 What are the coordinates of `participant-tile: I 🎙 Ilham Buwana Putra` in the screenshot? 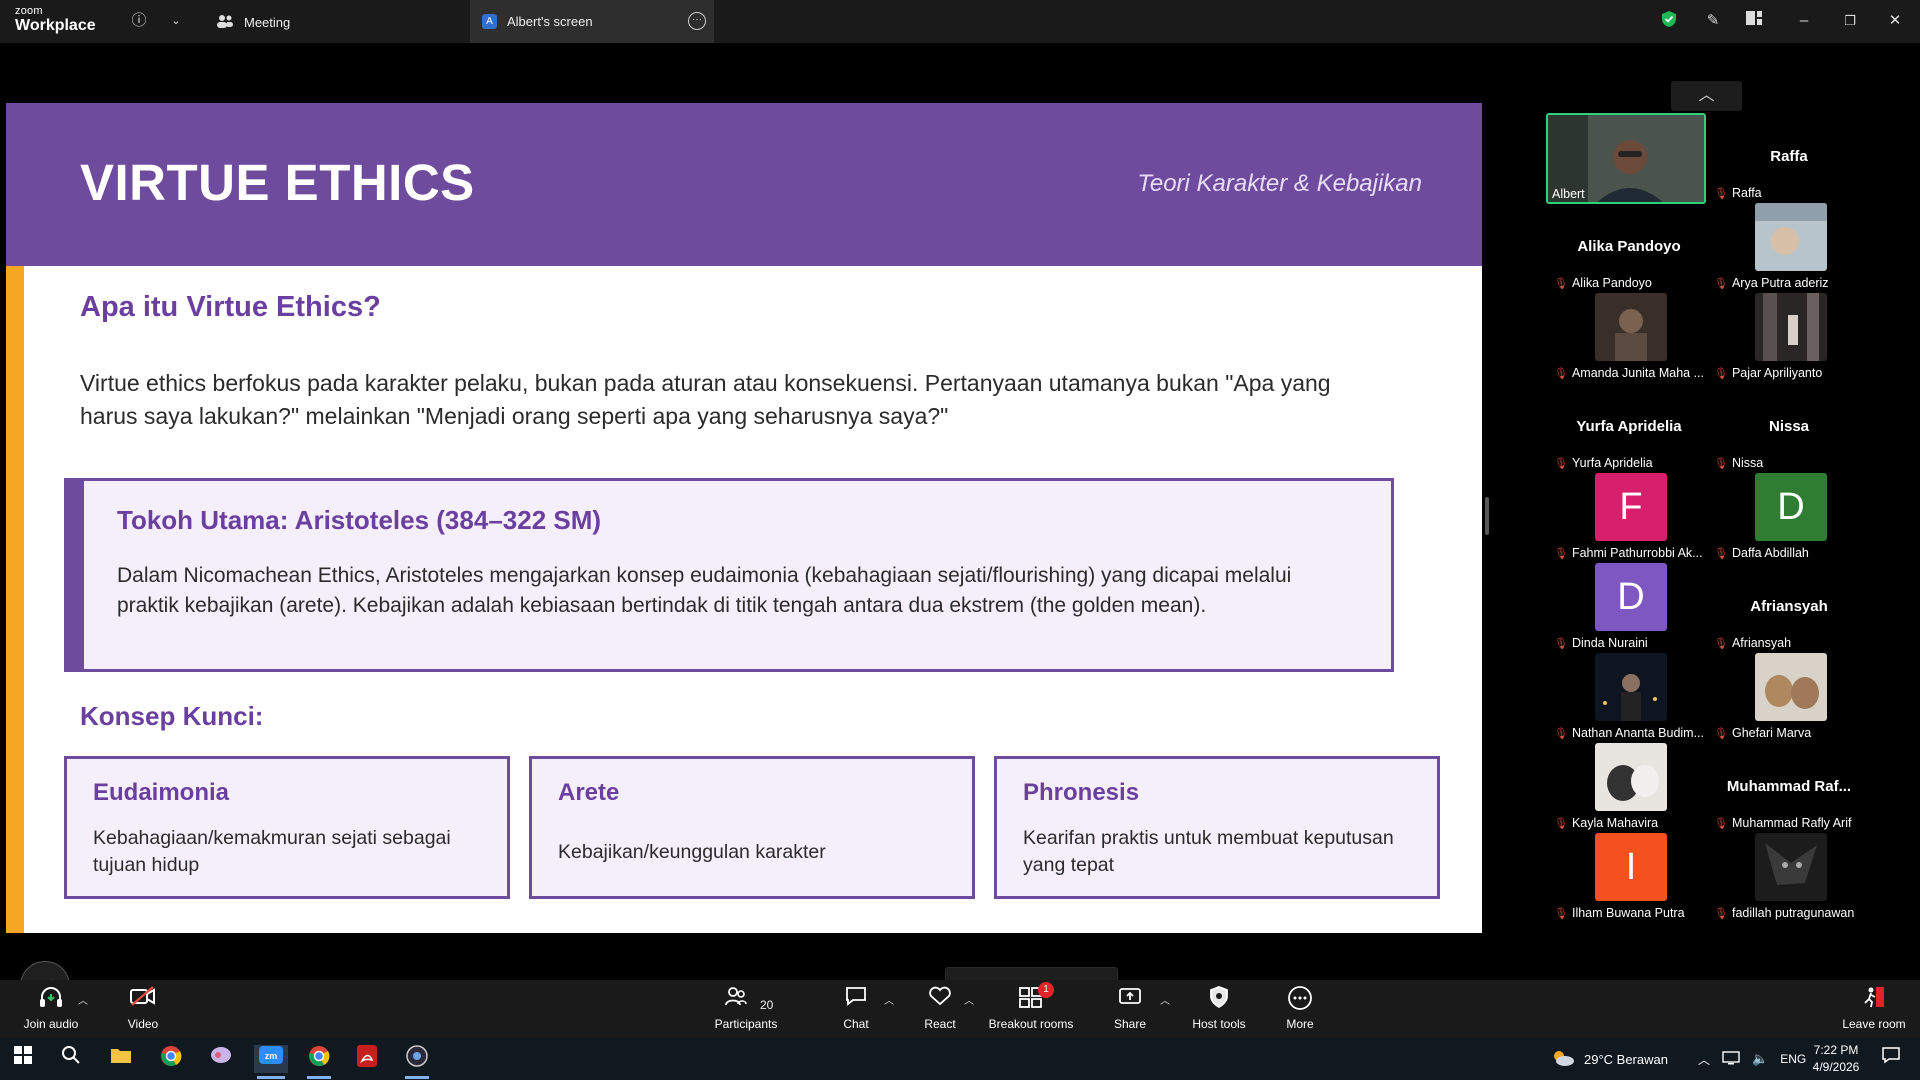 It's located at (1629, 877).